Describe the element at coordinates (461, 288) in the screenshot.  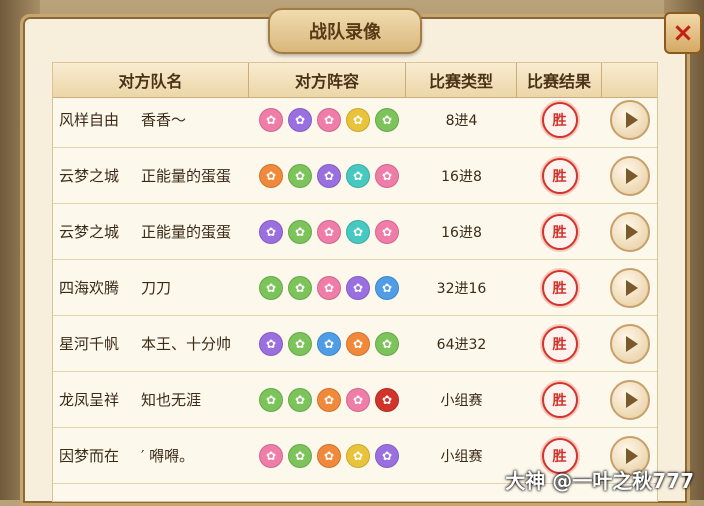
I see `match-type: 32进16` at that location.